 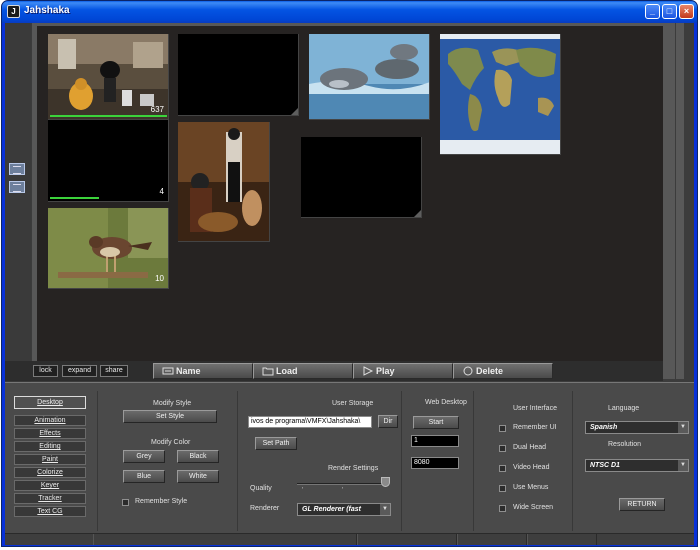 What do you see at coordinates (637, 465) in the screenshot?
I see `resolution-select: NTSC D1 ▼` at bounding box center [637, 465].